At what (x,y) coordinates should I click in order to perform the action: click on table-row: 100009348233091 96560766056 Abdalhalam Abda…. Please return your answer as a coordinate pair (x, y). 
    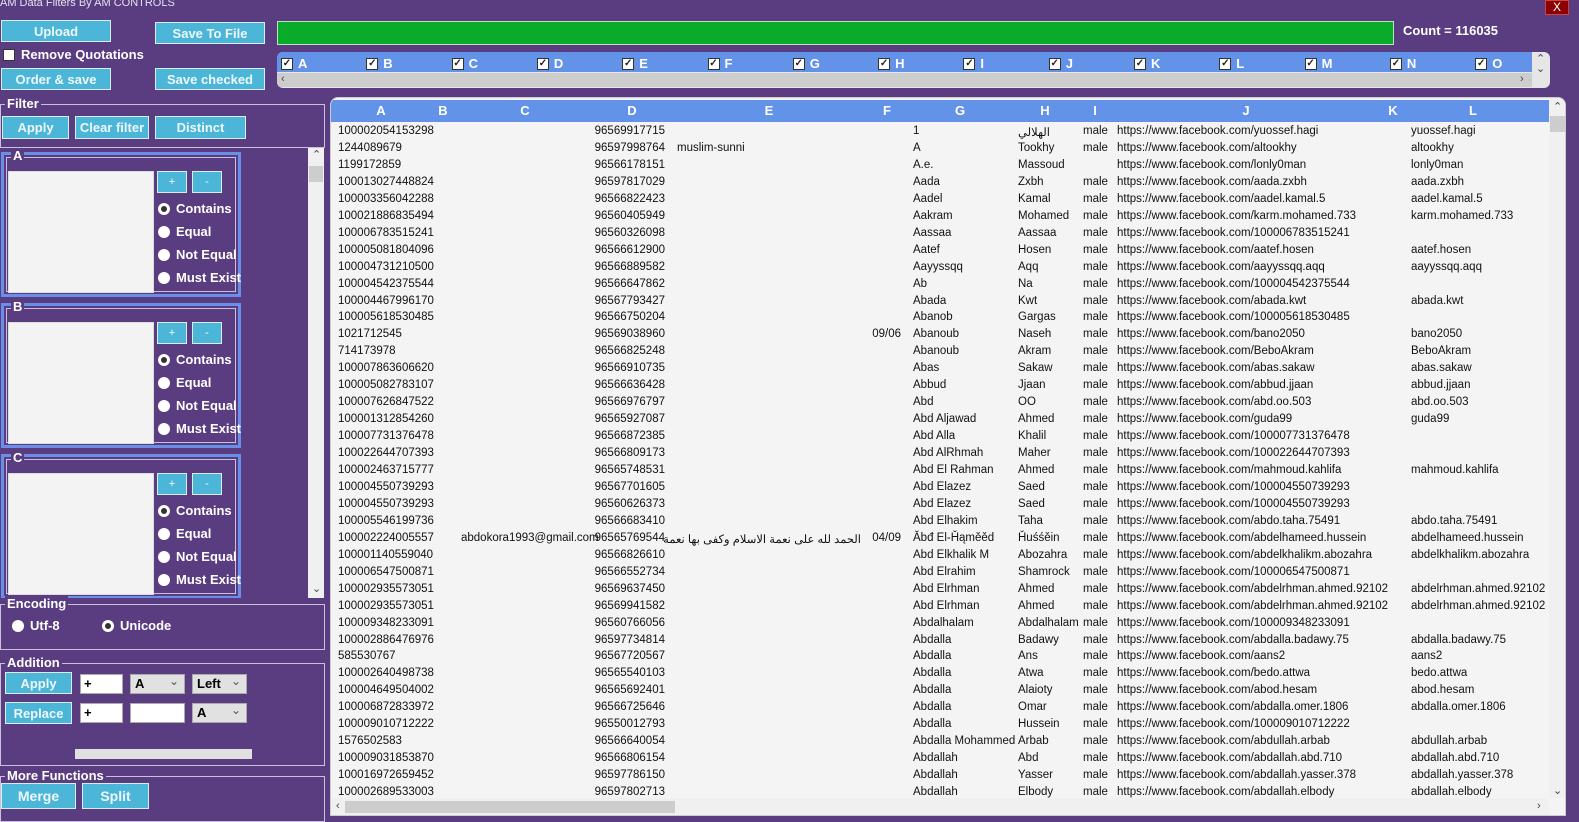
    Looking at the image, I should click on (940, 624).